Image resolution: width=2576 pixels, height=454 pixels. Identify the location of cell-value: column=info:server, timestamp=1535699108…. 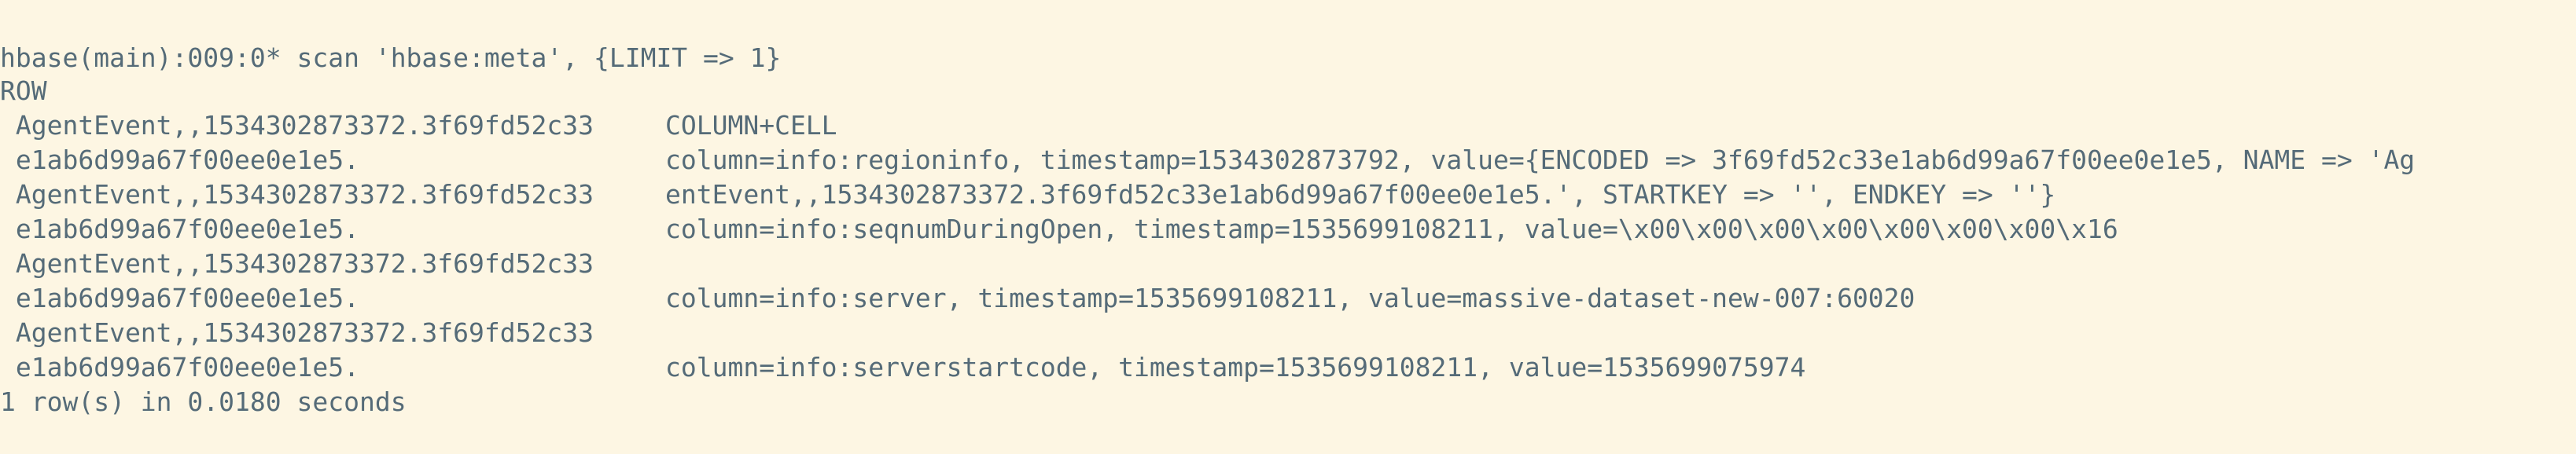
(1290, 298).